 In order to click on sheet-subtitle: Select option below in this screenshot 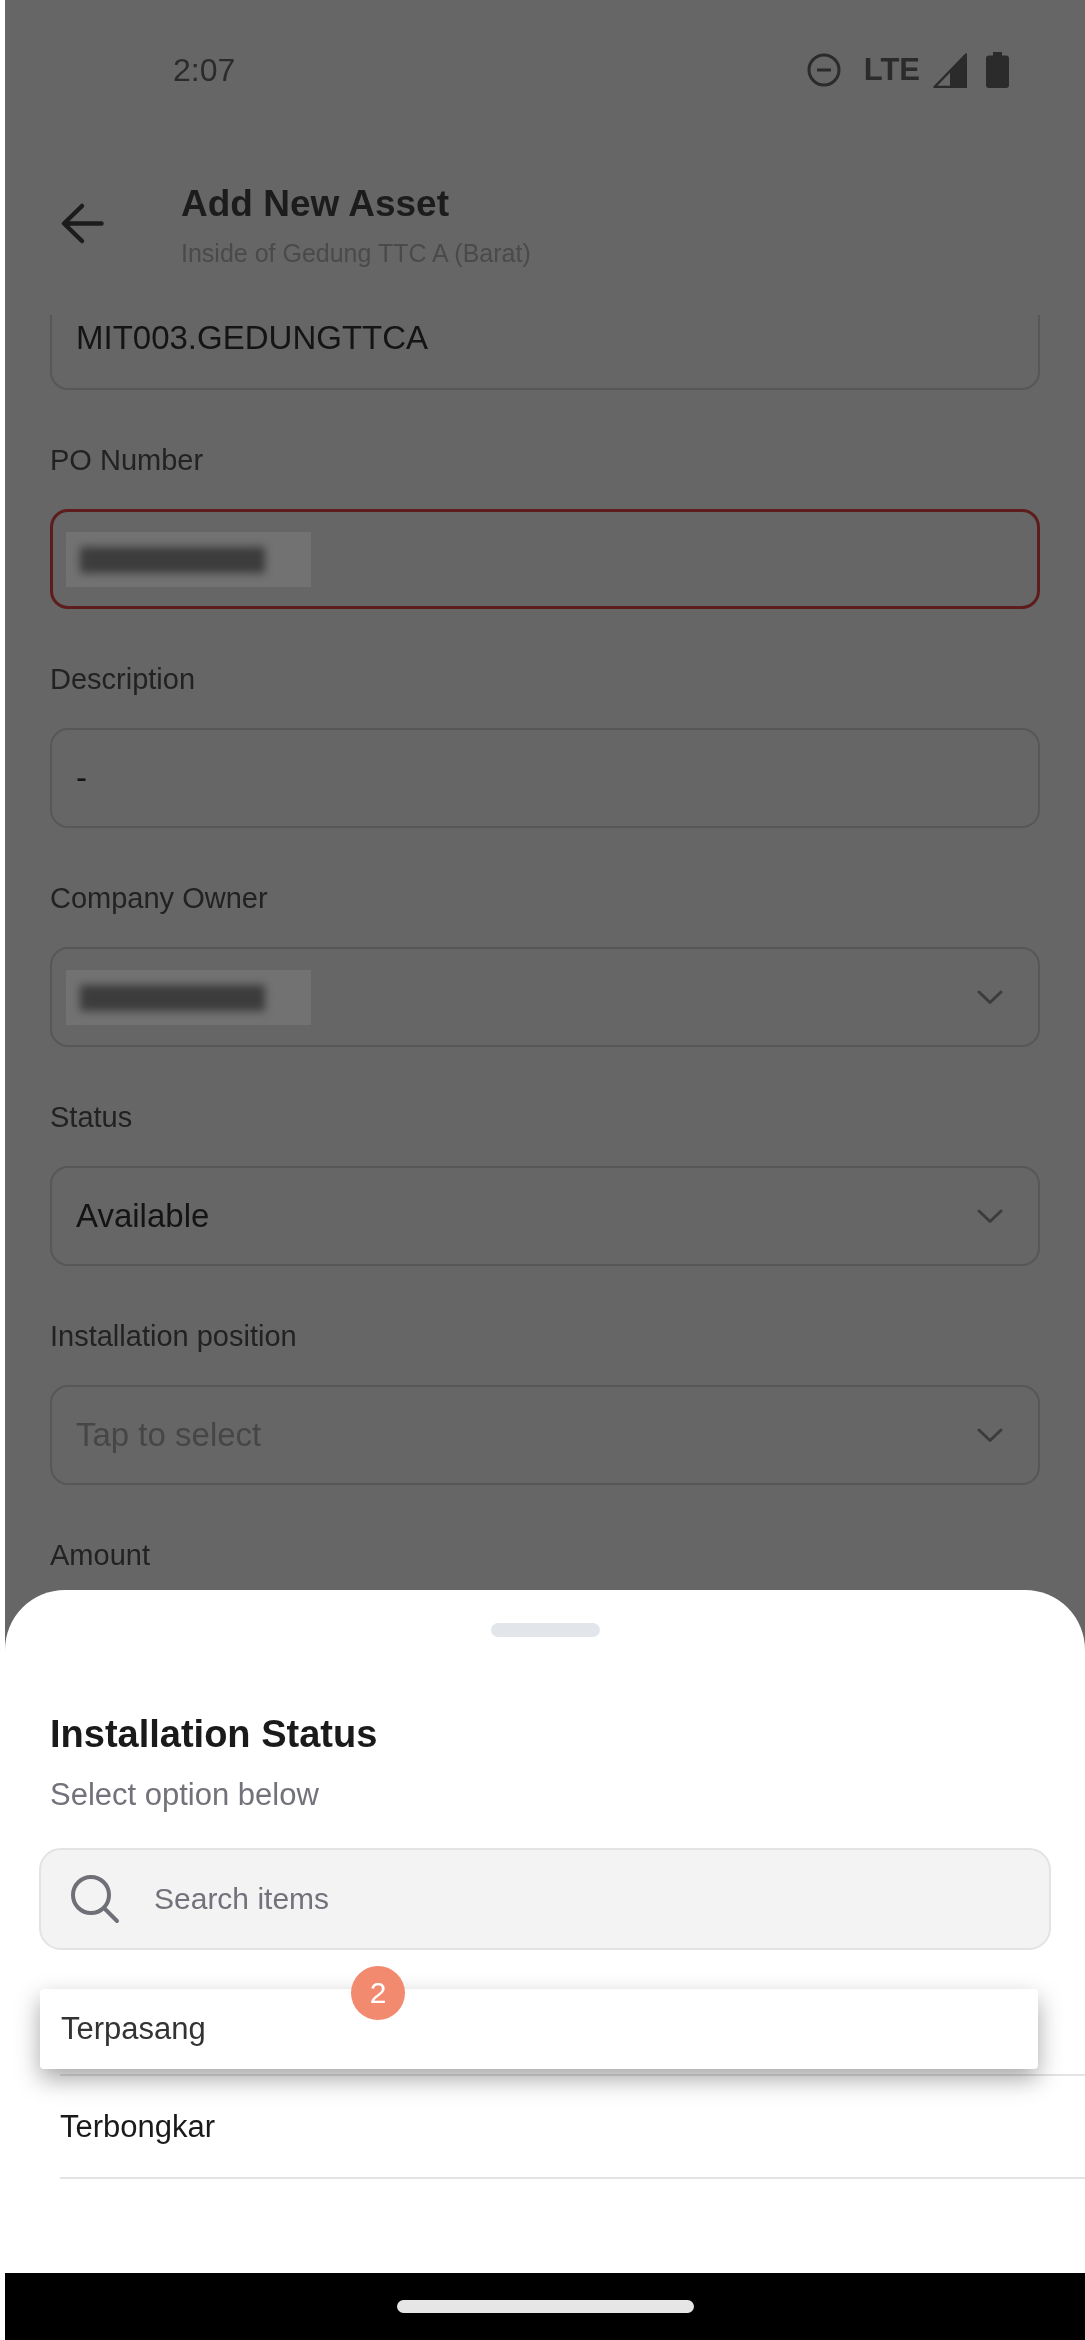, I will do `click(184, 1795)`.